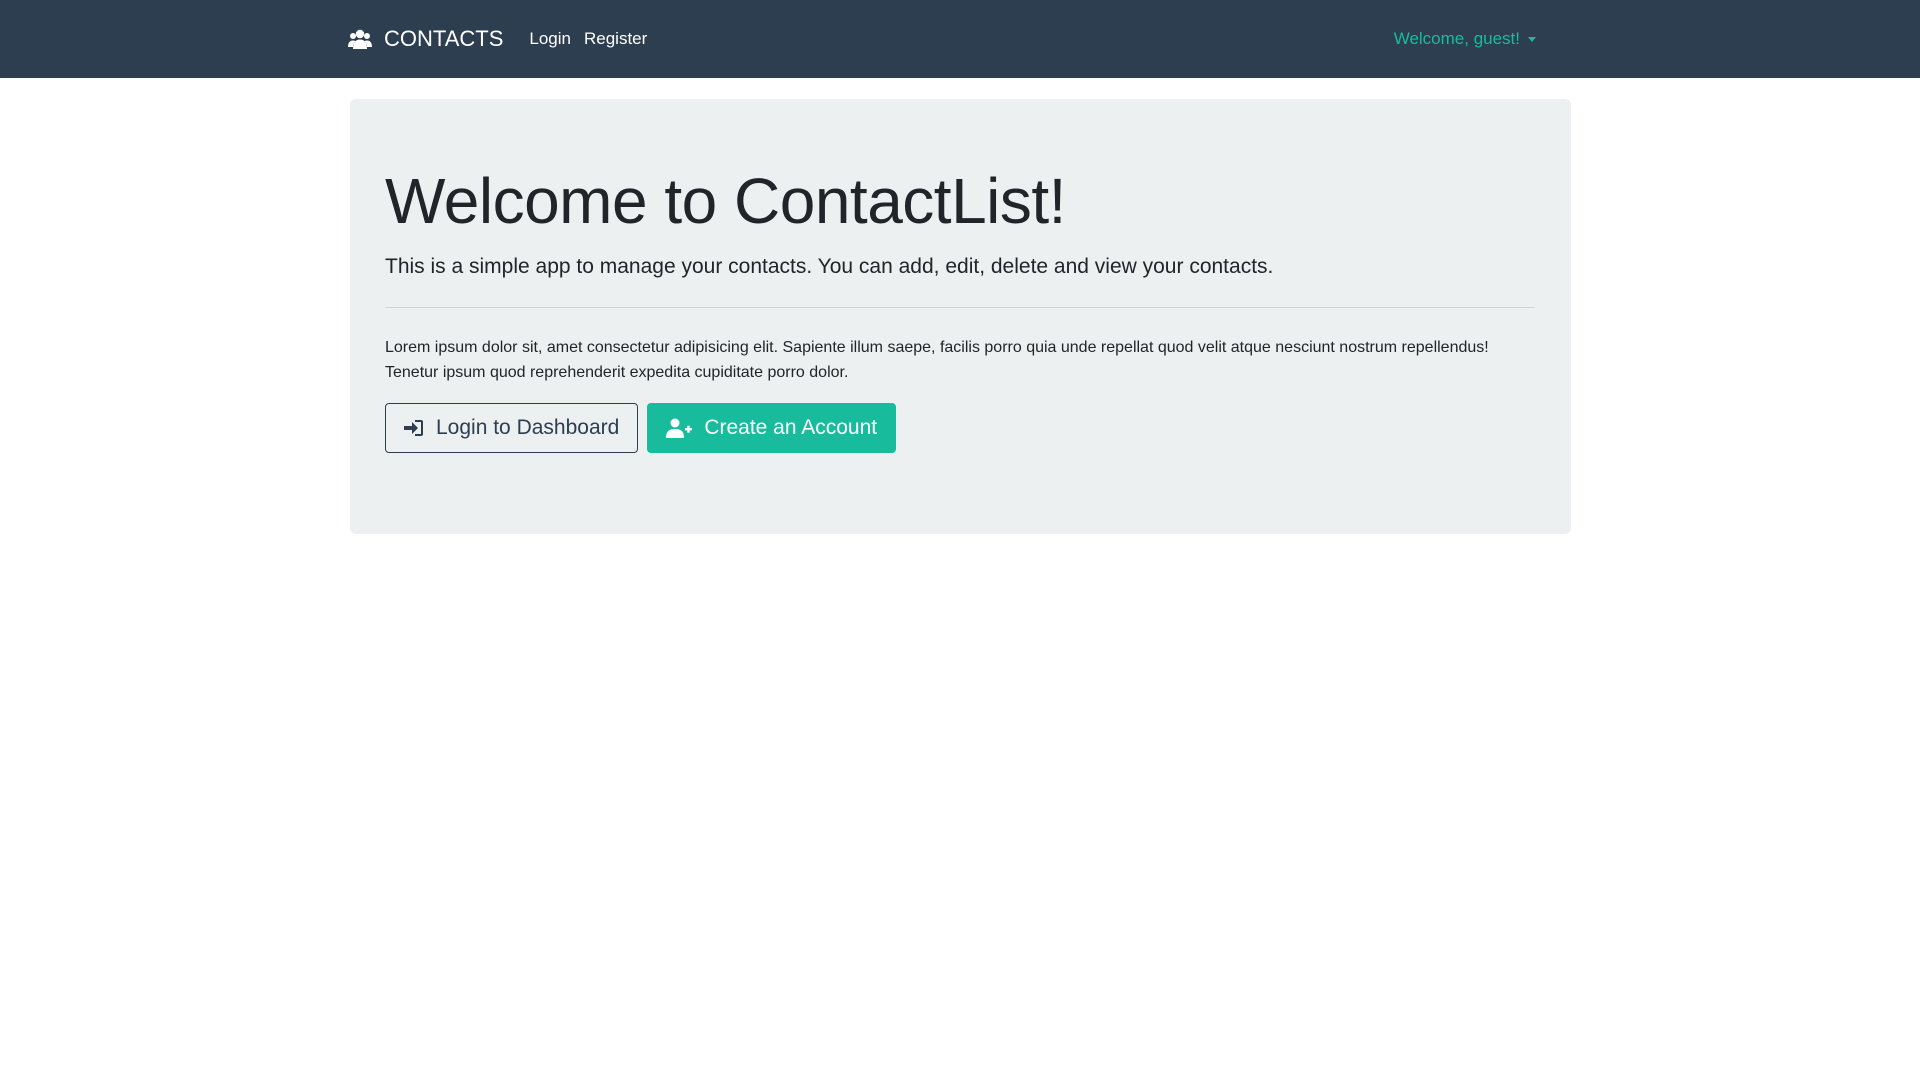 This screenshot has height=1080, width=1920. I want to click on login-dashboard-button: Login to Dashboard, so click(512, 428).